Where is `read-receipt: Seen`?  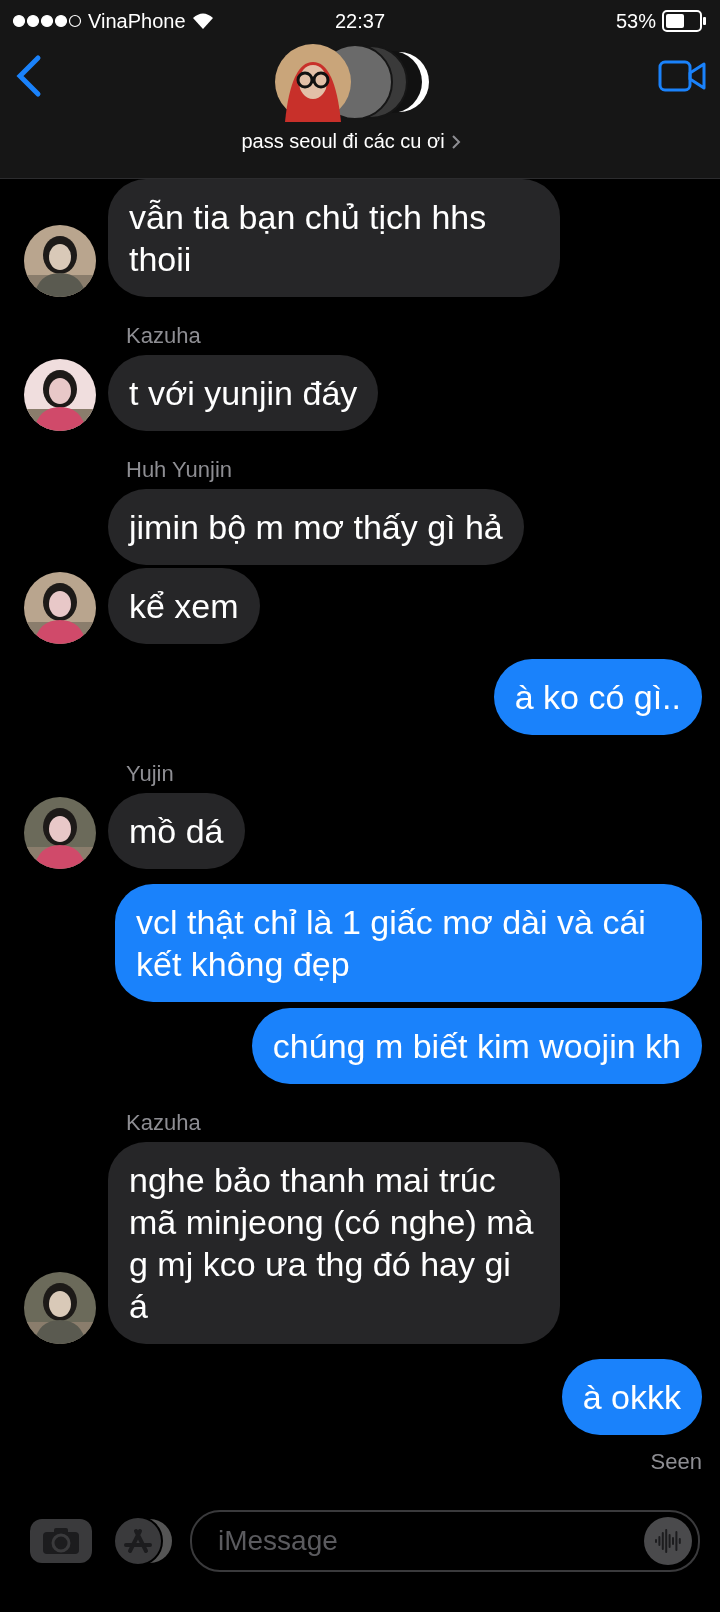
read-receipt: Seen is located at coordinates (676, 1462).